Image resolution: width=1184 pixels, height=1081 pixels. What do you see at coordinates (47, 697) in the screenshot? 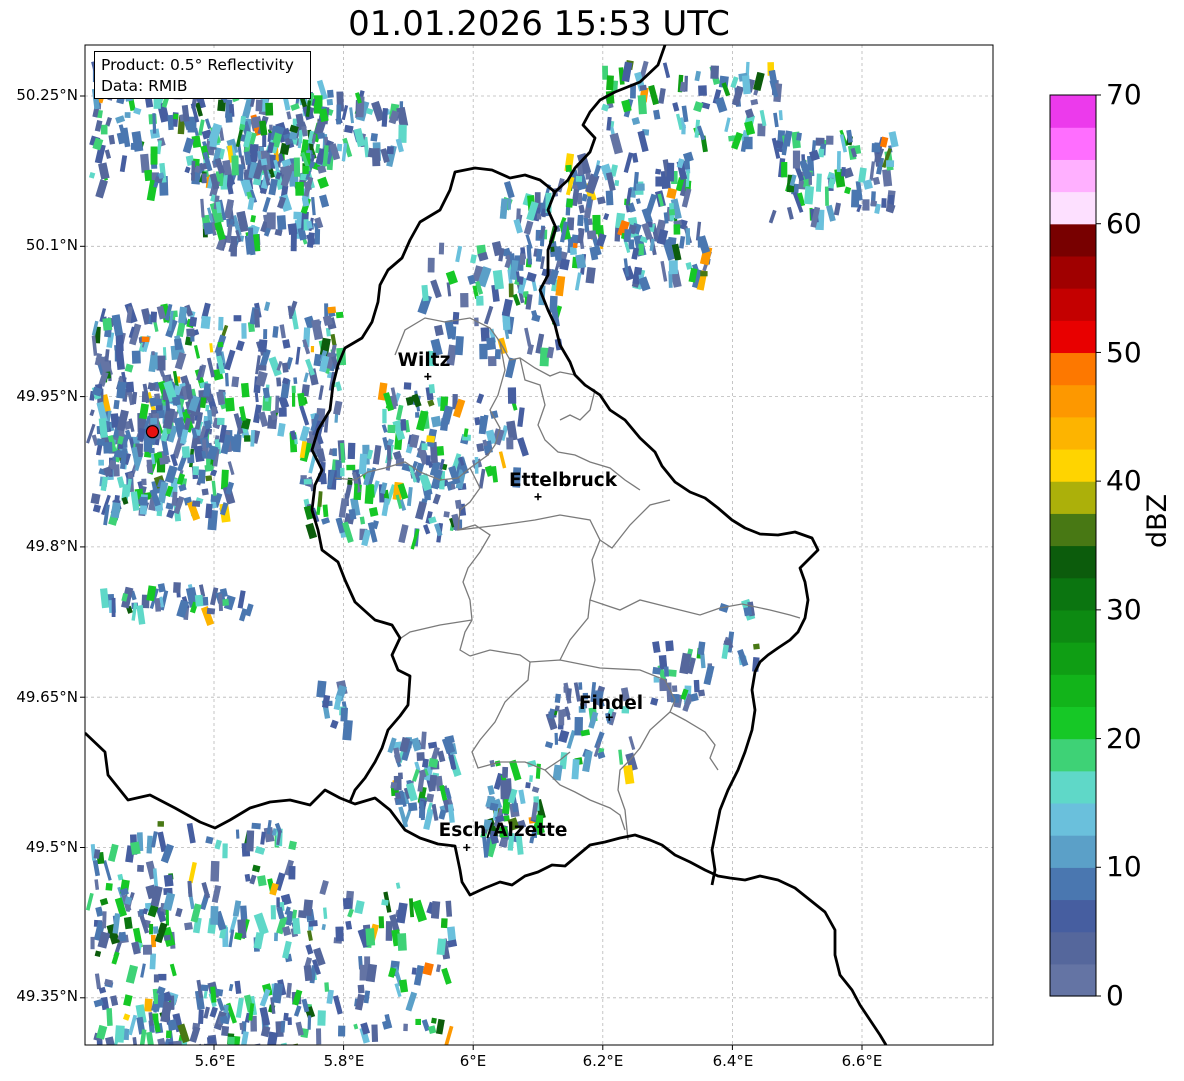
I see `lat-tick-label: 49.65°N` at bounding box center [47, 697].